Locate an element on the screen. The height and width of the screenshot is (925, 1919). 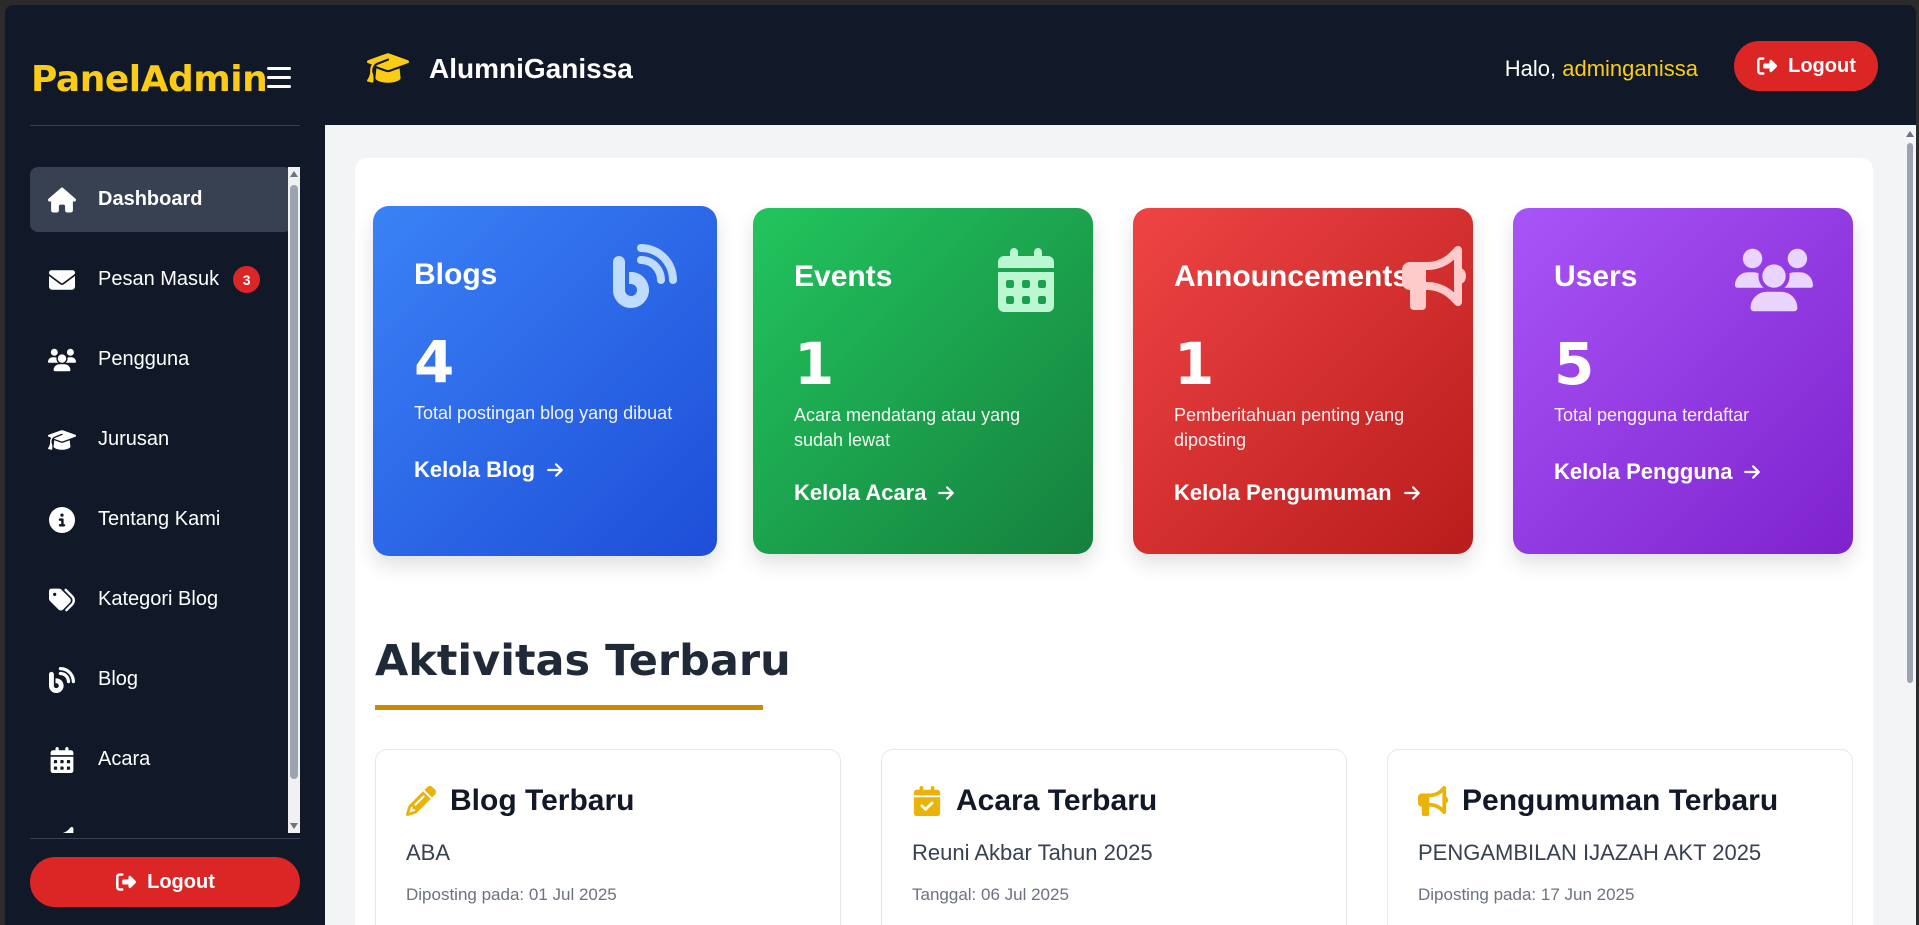
link-label: Kelola Acara is located at coordinates (860, 492).